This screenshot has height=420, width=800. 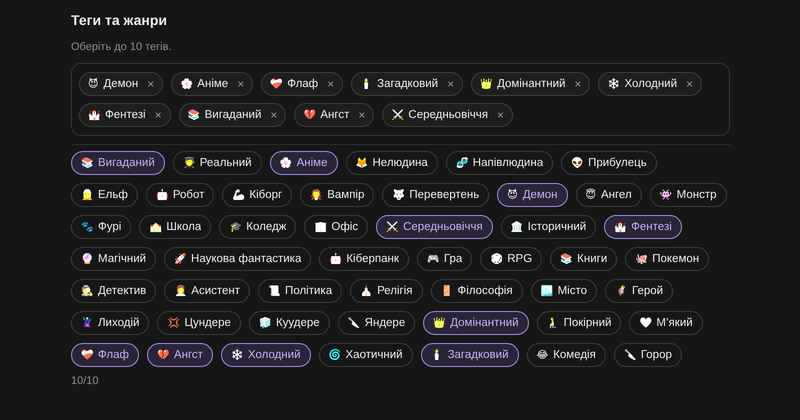 I want to click on tag-option: 👑 Домінантний, so click(x=476, y=323).